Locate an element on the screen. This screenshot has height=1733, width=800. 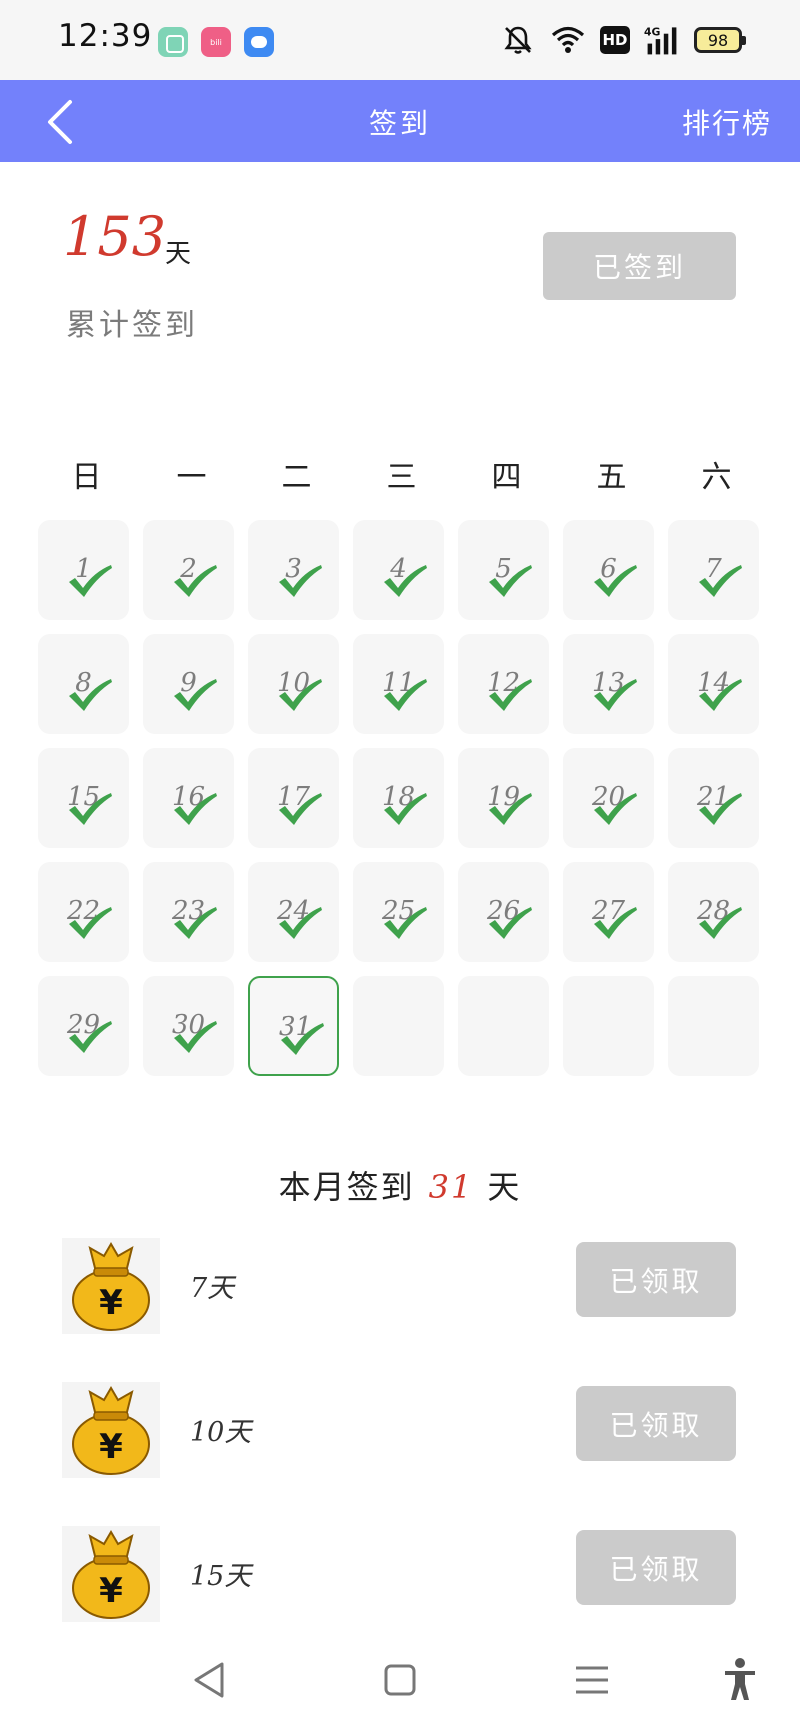
calendar-day: 27 is located at coordinates (608, 912).